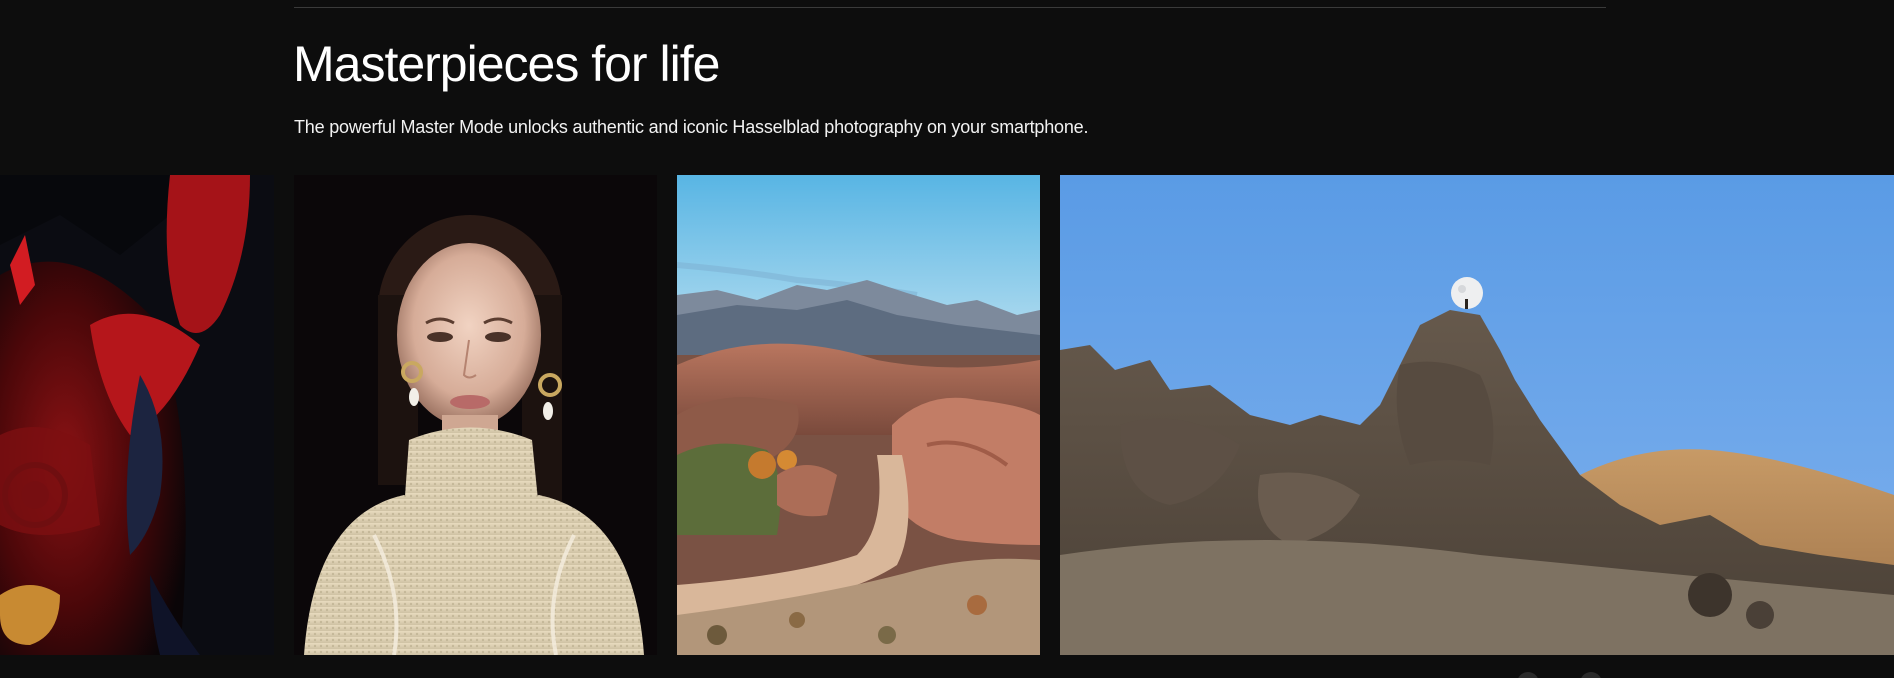  I want to click on gallery-photo-desert-road, so click(858, 415).